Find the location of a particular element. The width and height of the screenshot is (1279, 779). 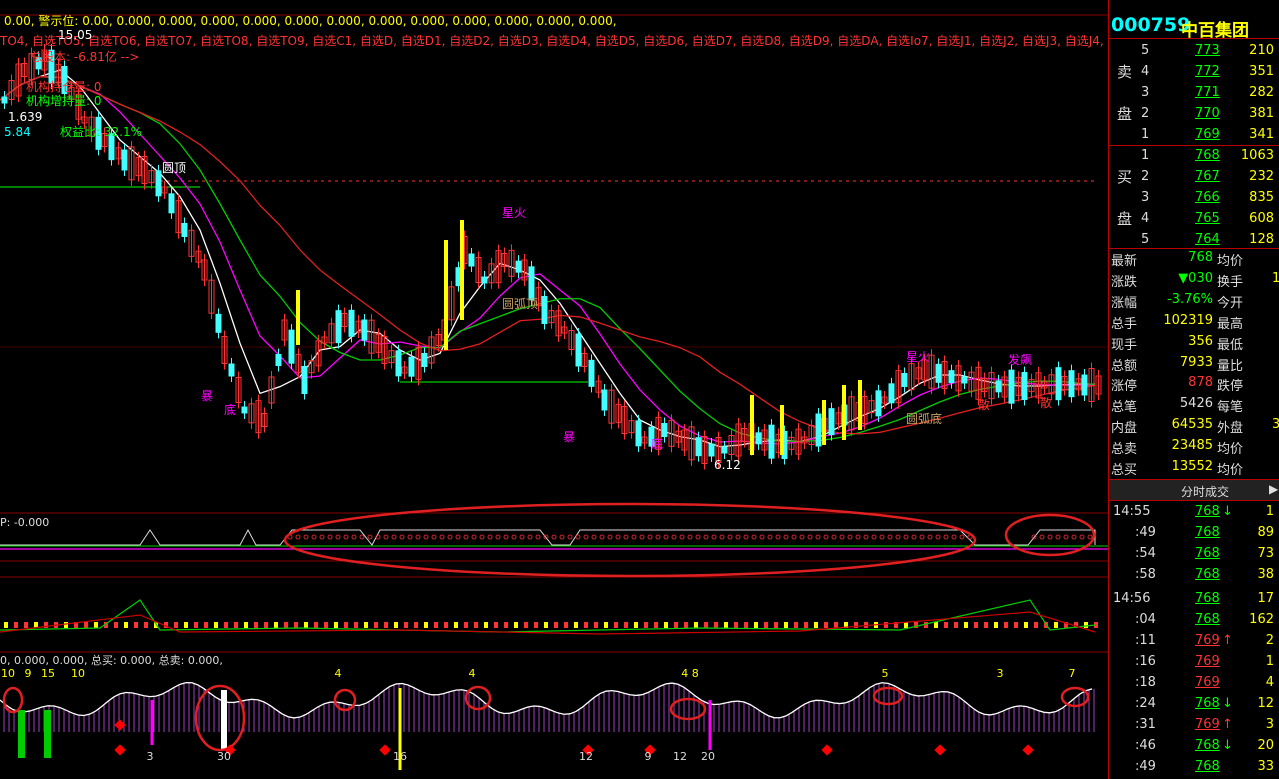

tick-volume: 12 is located at coordinates (1265, 703).